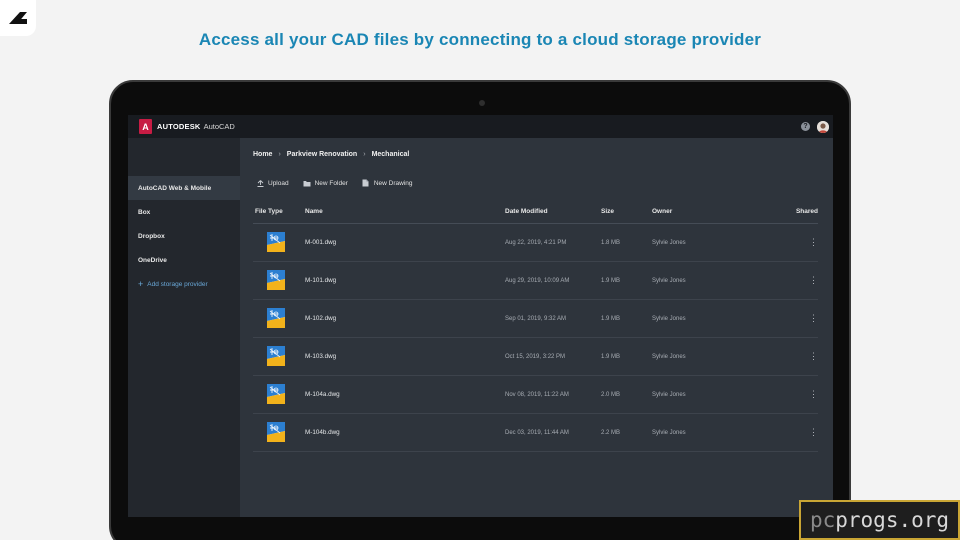 This screenshot has width=960, height=540. Describe the element at coordinates (710, 211) in the screenshot. I see `column-header-owner: Owner` at that location.